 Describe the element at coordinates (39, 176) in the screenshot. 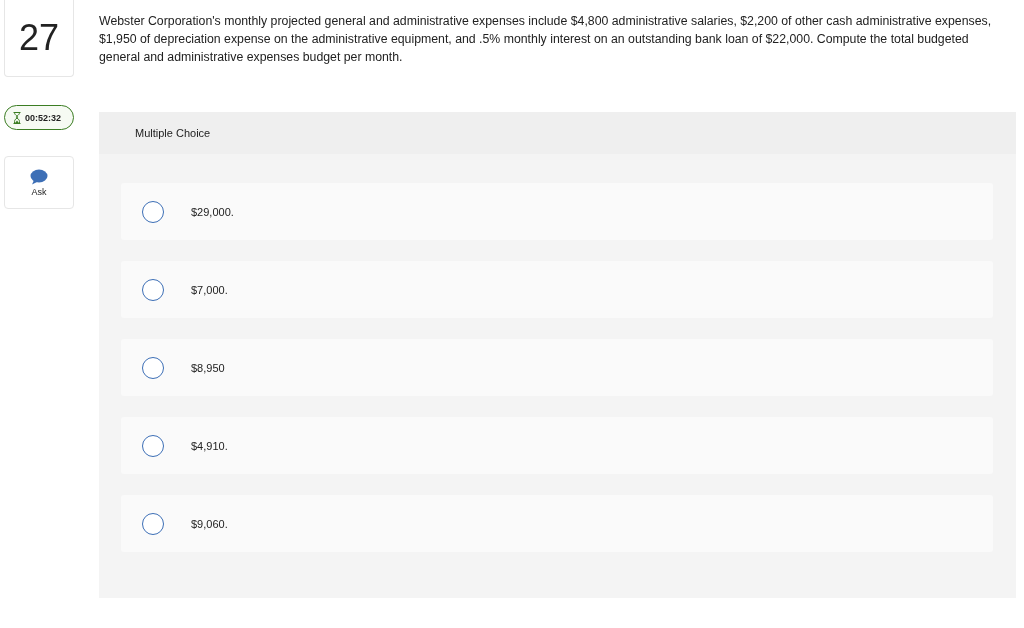

I see `speech-bubble-icon` at that location.